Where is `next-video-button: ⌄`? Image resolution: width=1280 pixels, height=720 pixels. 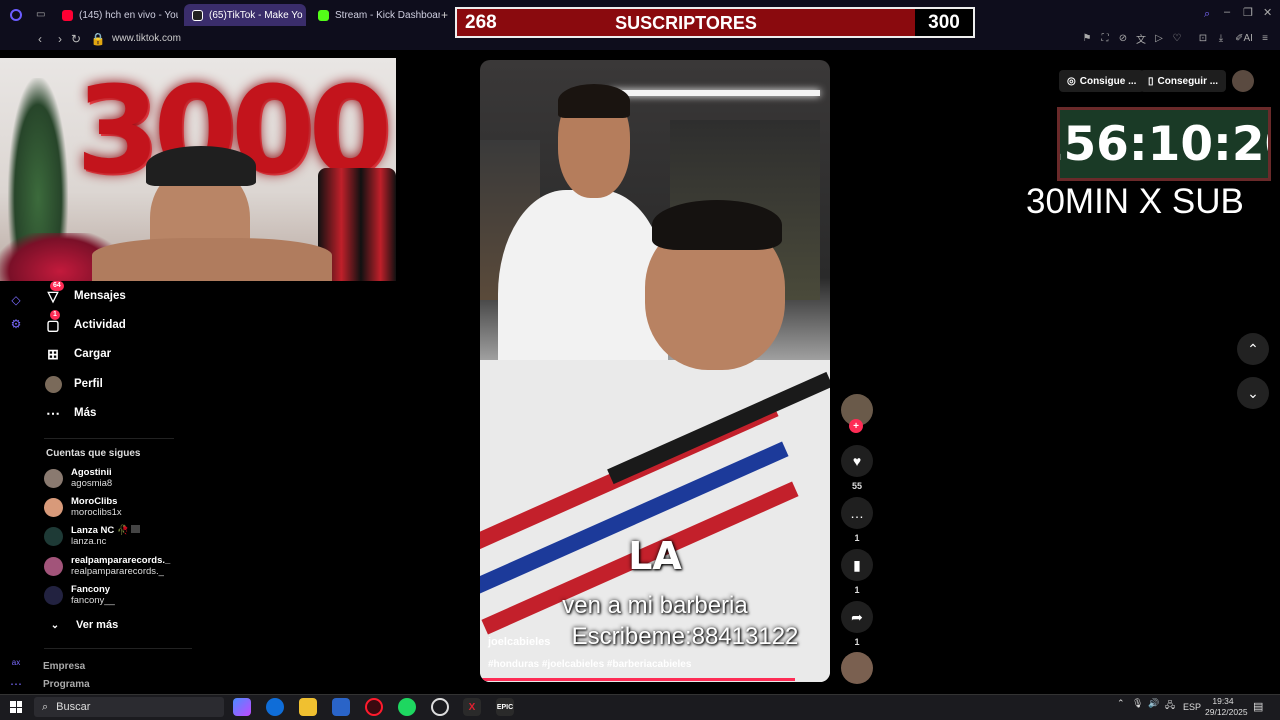
next-video-button: ⌄ is located at coordinates (1253, 393).